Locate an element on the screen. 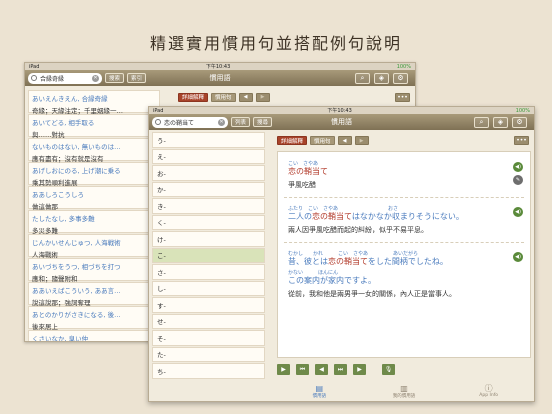  list-item: ああいえばこういう, ああ言… 說這說那；強詞奪理 is located at coordinates (94, 294).